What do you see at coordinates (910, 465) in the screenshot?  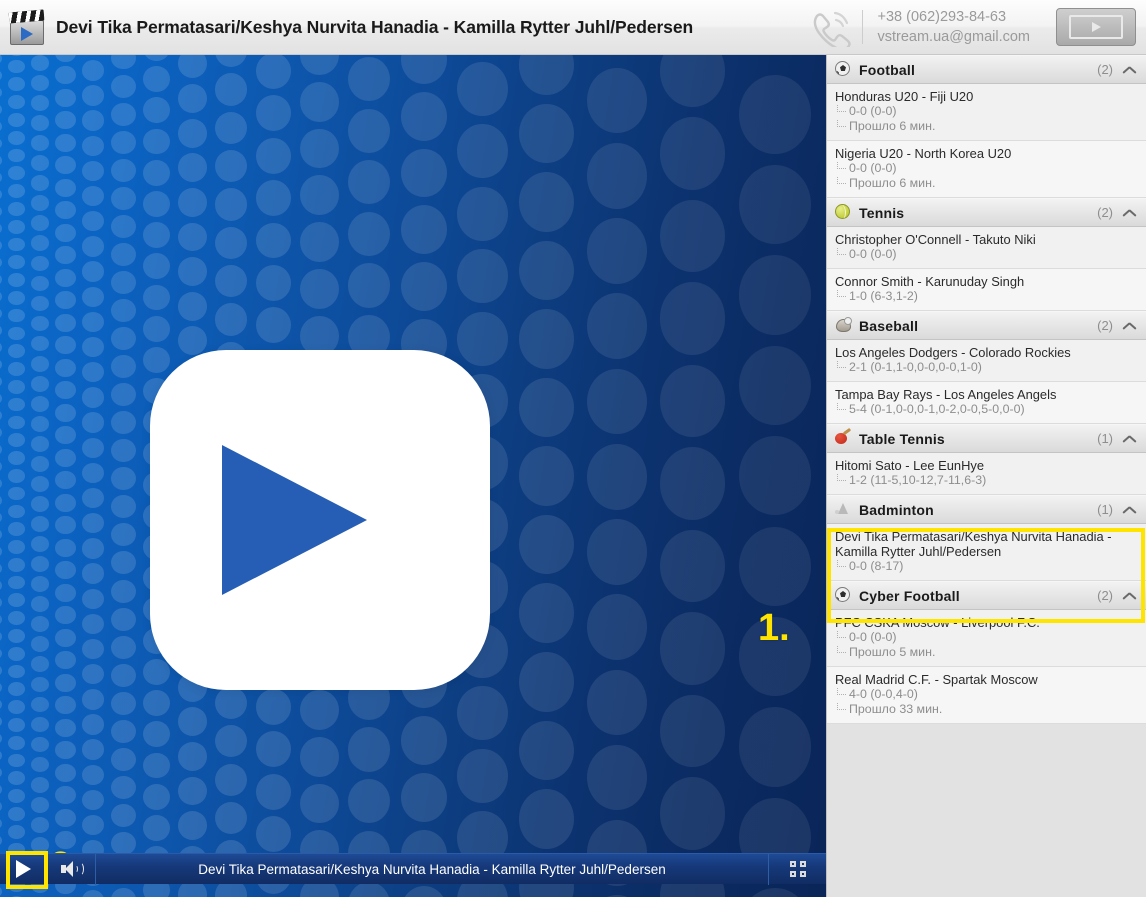 I see `match-teams: Hitomi Sato - Lee EunHye` at bounding box center [910, 465].